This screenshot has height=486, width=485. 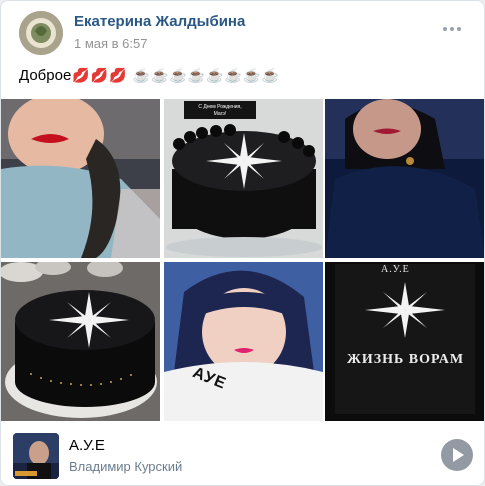 I want to click on play-icon, so click(x=457, y=455).